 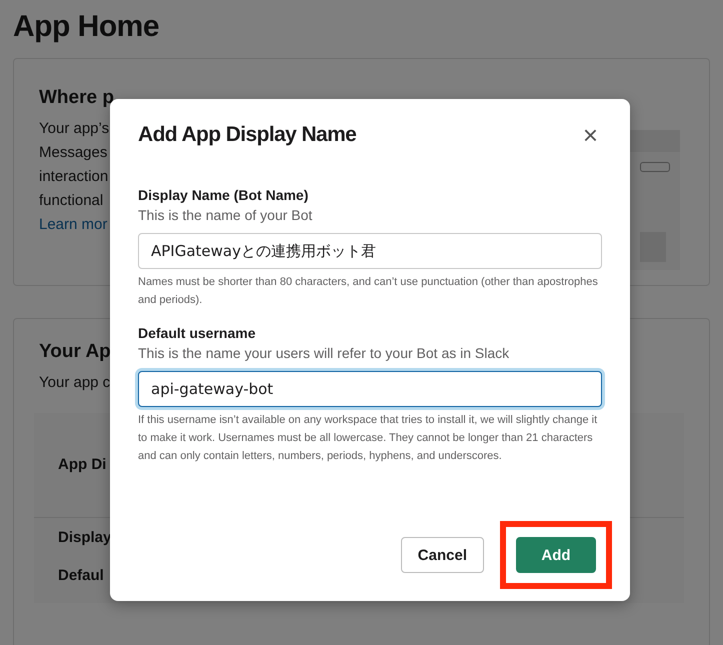 What do you see at coordinates (370, 389) in the screenshot?
I see `text-field: api-gateway-bot` at bounding box center [370, 389].